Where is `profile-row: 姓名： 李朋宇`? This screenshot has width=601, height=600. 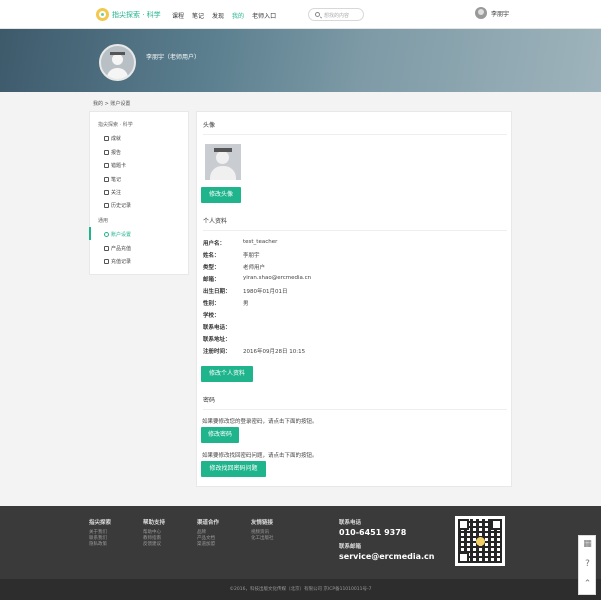 profile-row: 姓名： 李朋宇 is located at coordinates (231, 255).